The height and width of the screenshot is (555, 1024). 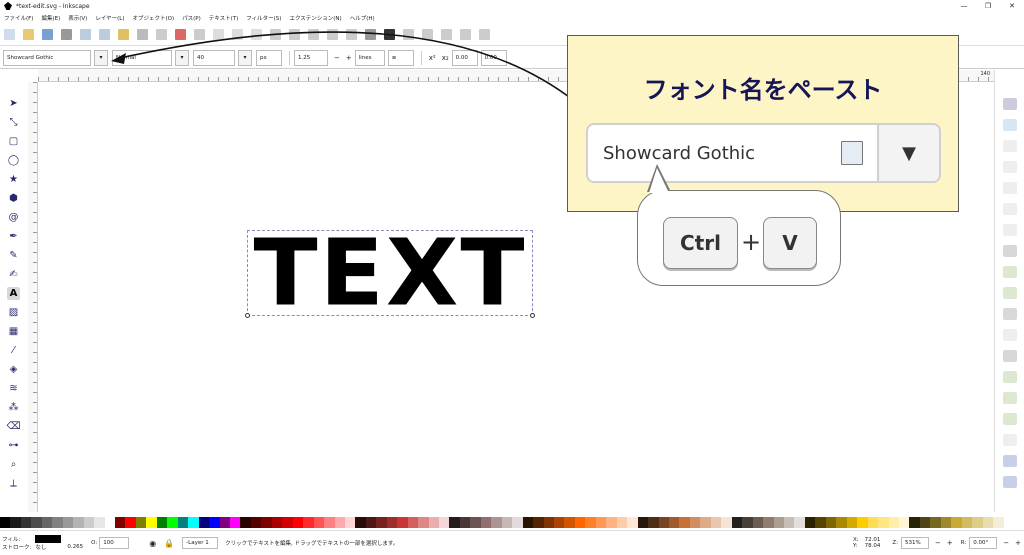 What do you see at coordinates (445, 58) in the screenshot?
I see `subscript-button: x₂` at bounding box center [445, 58].